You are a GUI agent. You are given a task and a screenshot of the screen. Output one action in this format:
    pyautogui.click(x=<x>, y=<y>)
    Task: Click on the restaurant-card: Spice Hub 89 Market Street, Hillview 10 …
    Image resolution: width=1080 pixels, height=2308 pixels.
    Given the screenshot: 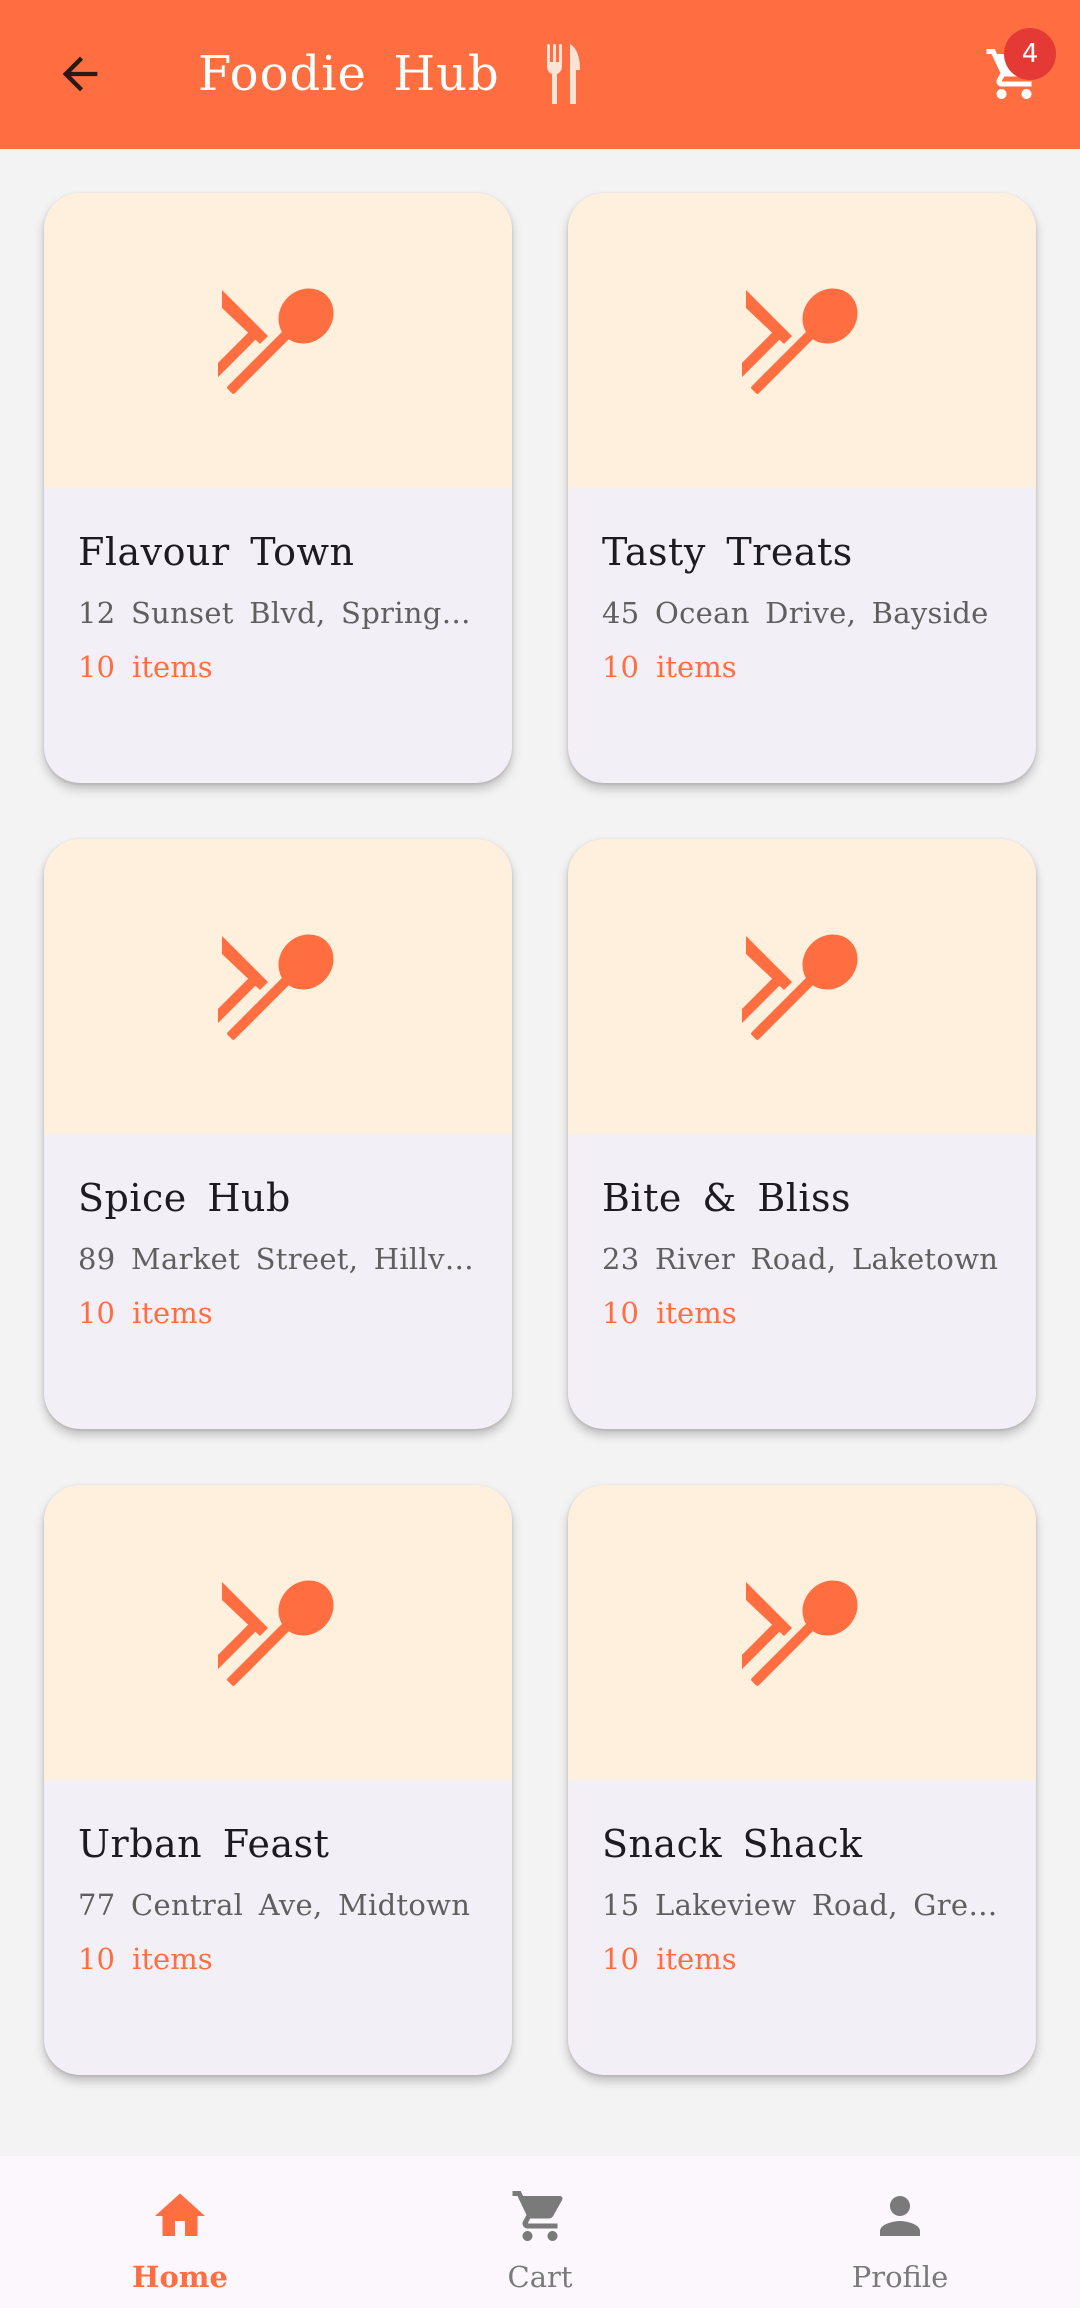 What is the action you would take?
    pyautogui.click(x=278, y=1134)
    